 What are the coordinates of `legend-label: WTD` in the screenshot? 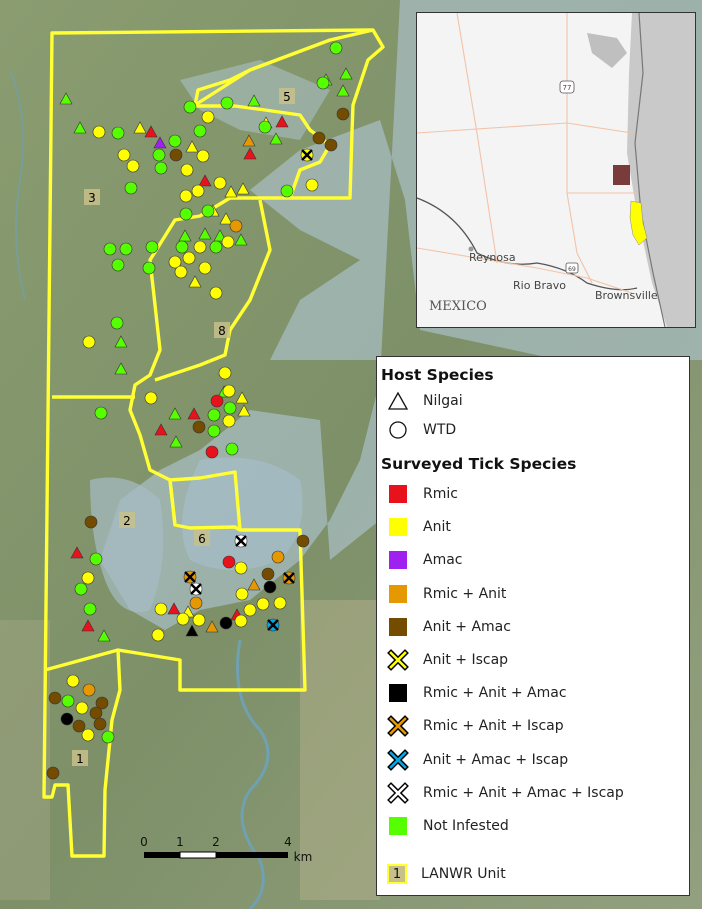 It's located at (440, 430).